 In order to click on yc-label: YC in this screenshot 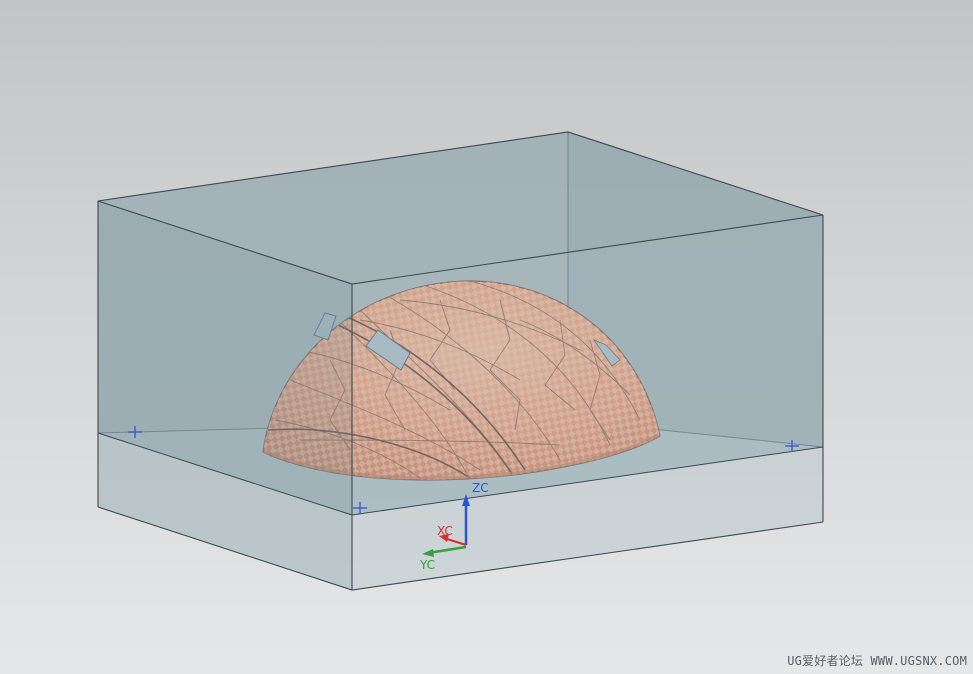, I will do `click(427, 565)`.